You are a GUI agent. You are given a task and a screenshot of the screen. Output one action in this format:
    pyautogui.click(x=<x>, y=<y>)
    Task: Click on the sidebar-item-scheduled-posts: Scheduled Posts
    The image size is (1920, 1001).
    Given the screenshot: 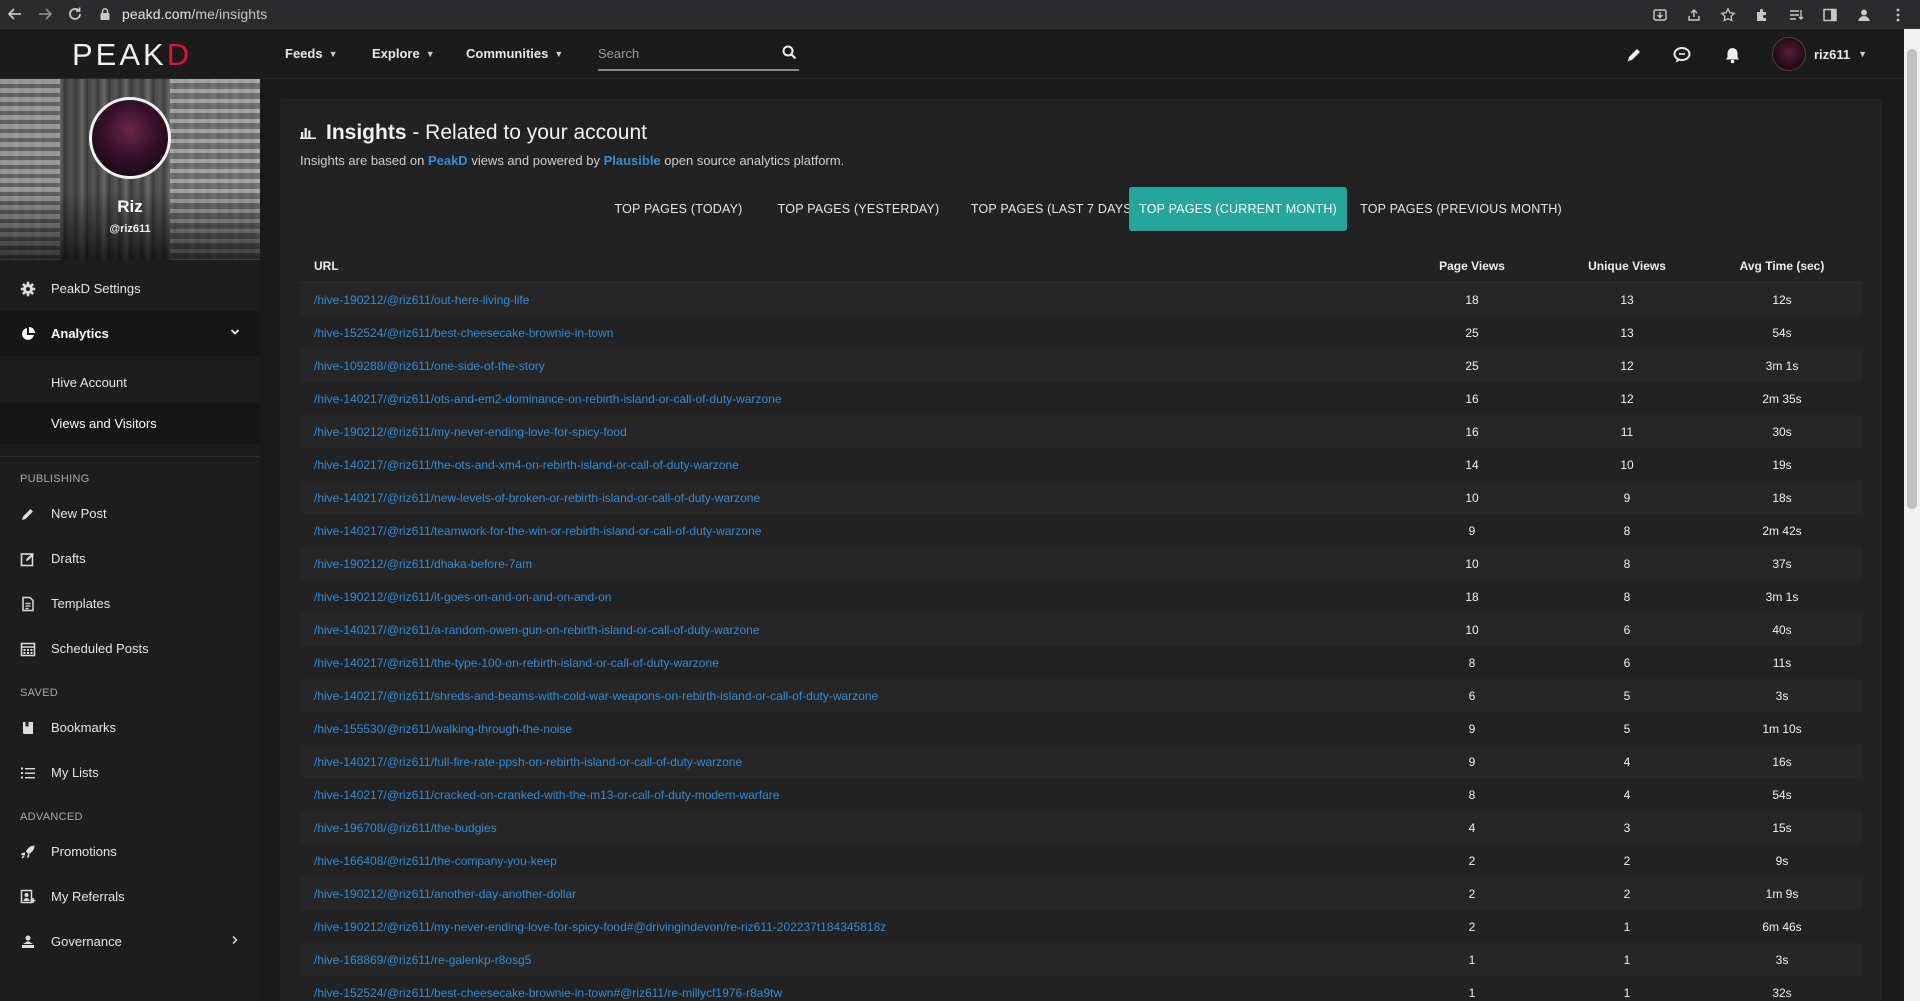 What is the action you would take?
    pyautogui.click(x=130, y=648)
    